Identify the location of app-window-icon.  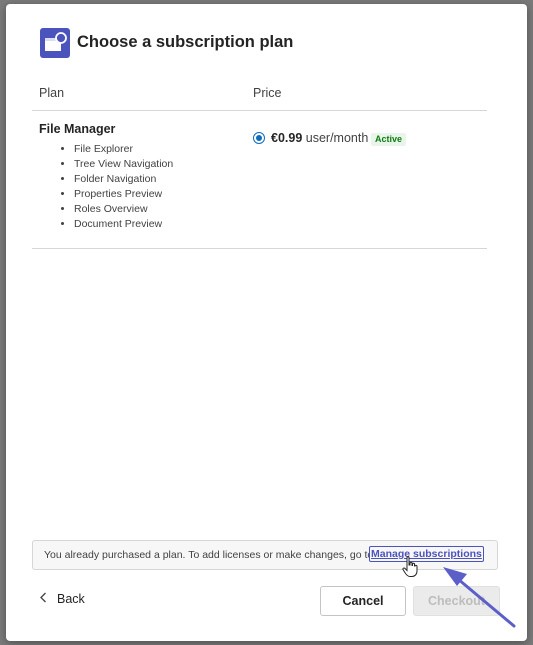
(55, 43).